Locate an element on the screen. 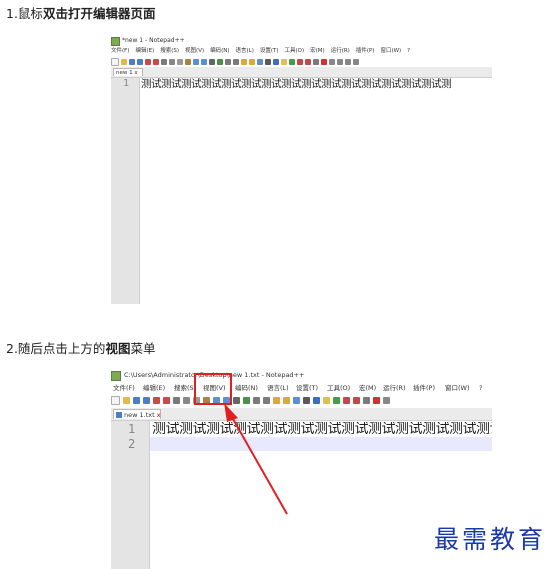 This screenshot has width=556, height=569. tab-new-1-txt: new 1.txt x is located at coordinates (137, 414).